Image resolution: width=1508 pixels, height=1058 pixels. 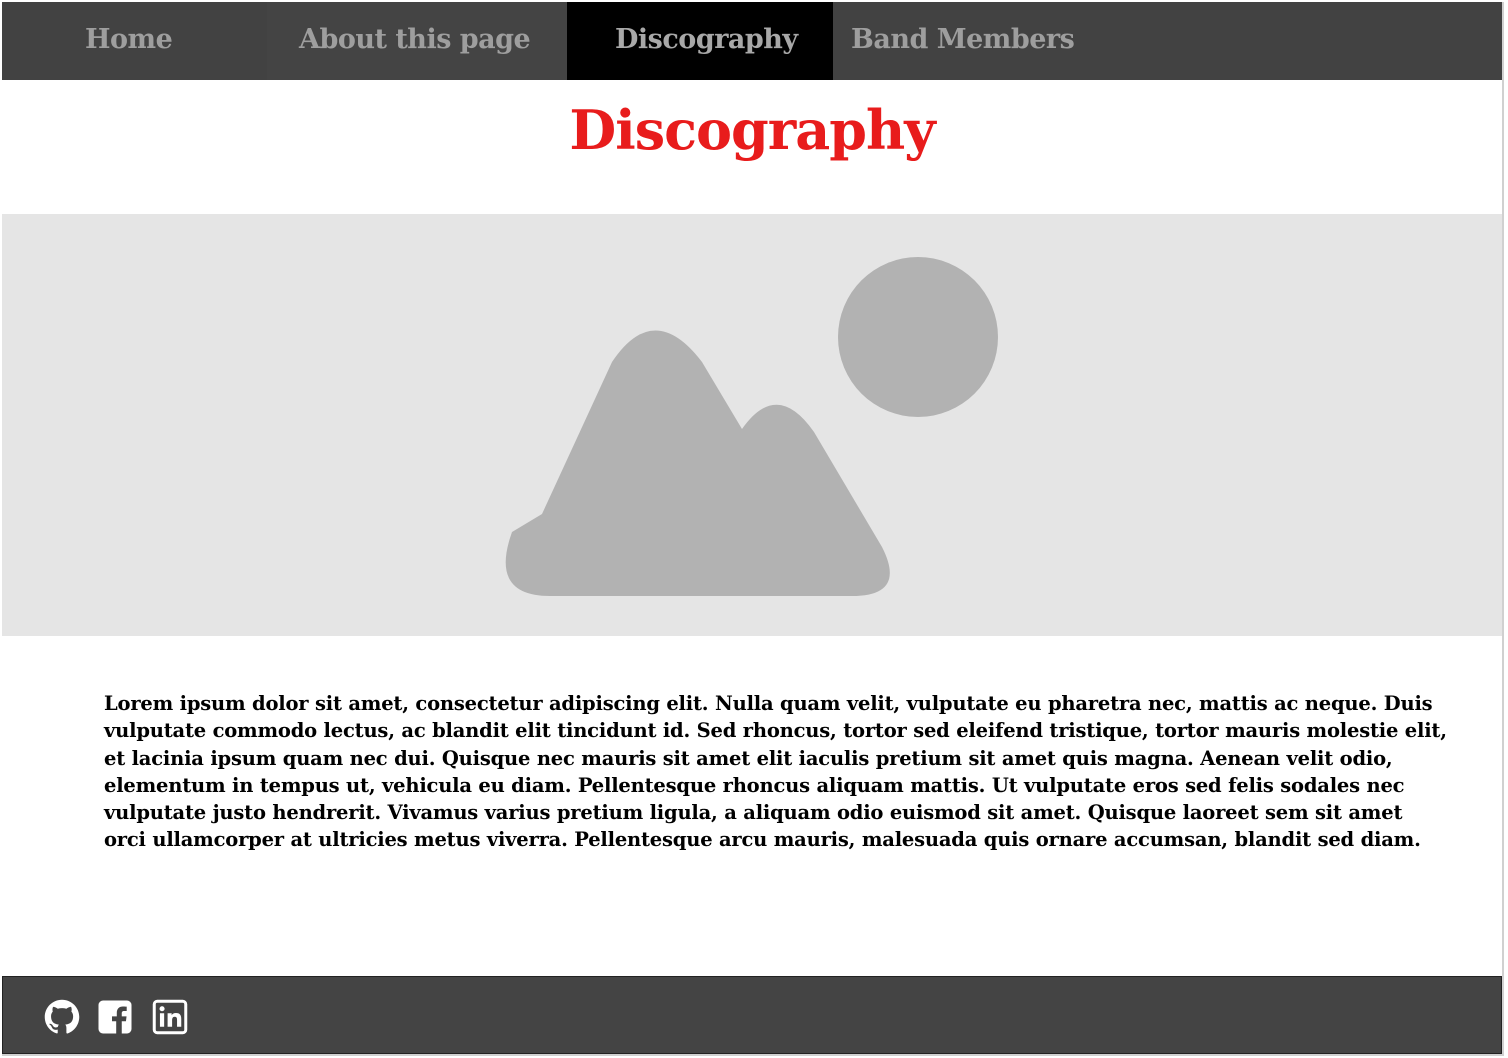 I want to click on nav-item-about: About this page, so click(x=417, y=41).